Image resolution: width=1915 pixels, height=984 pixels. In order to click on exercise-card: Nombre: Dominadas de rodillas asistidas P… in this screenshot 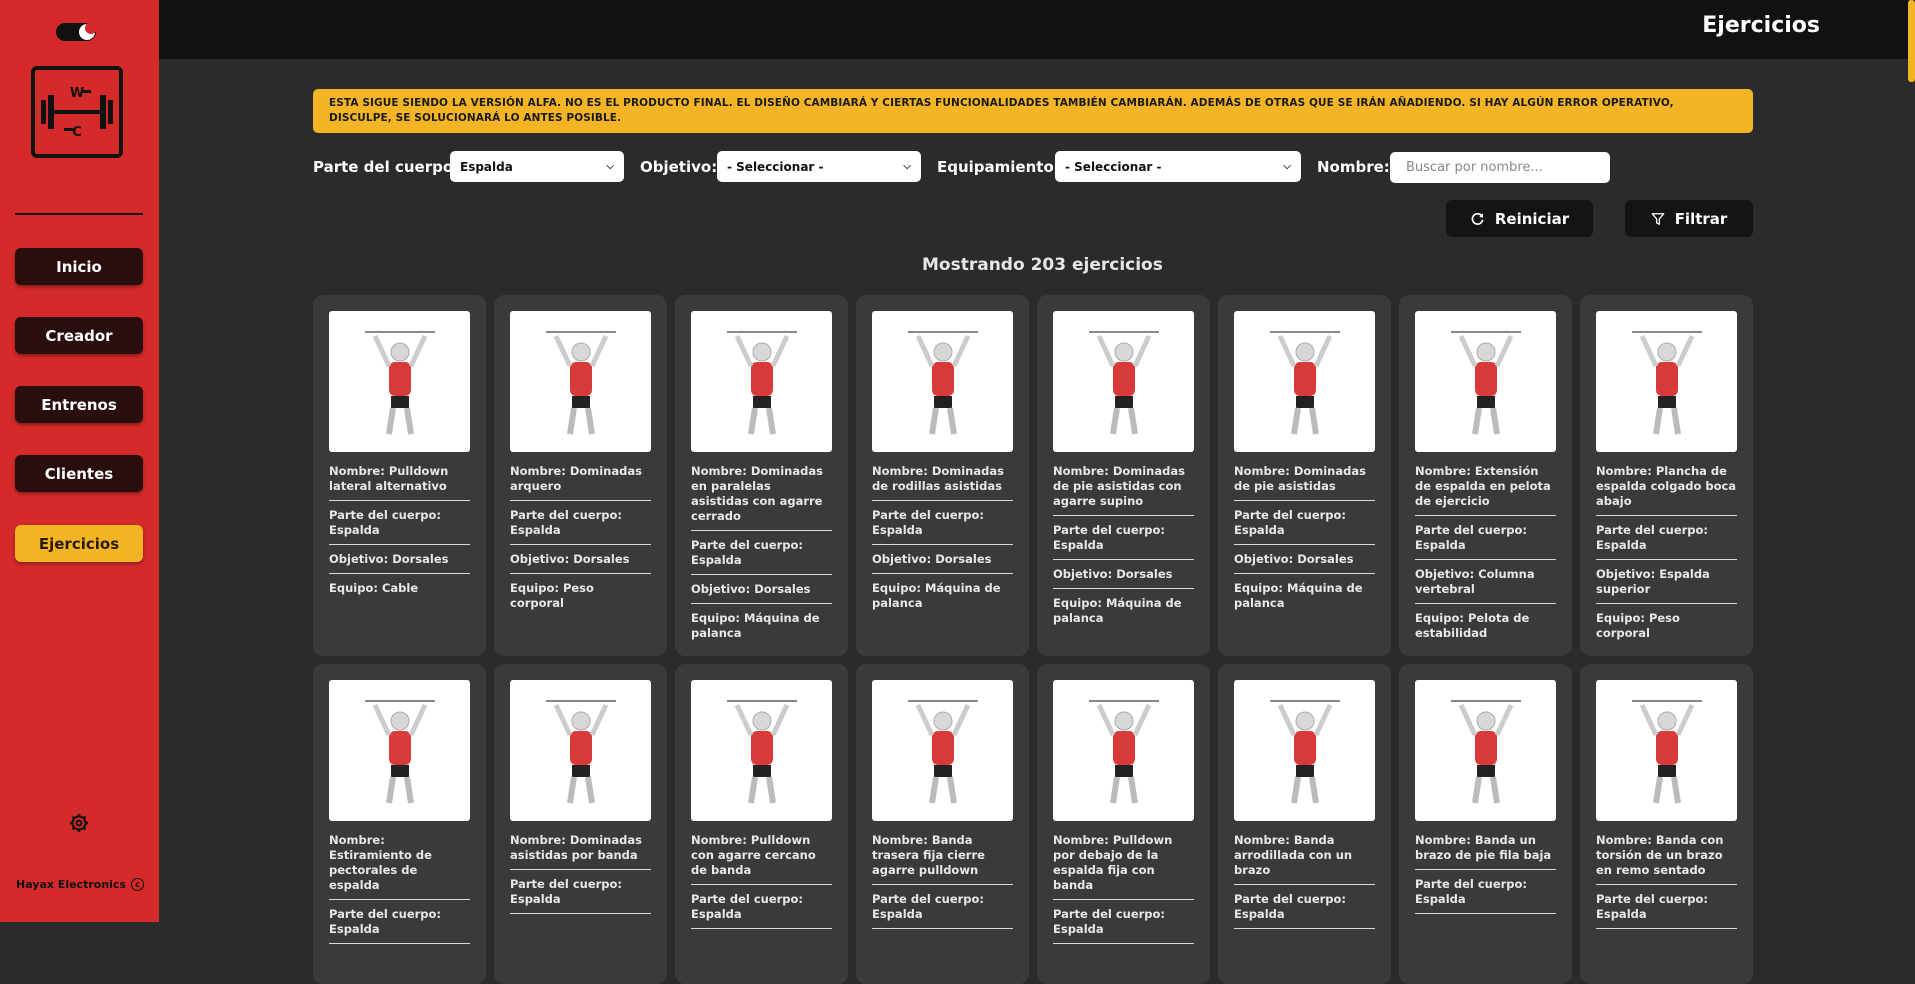, I will do `click(942, 475)`.